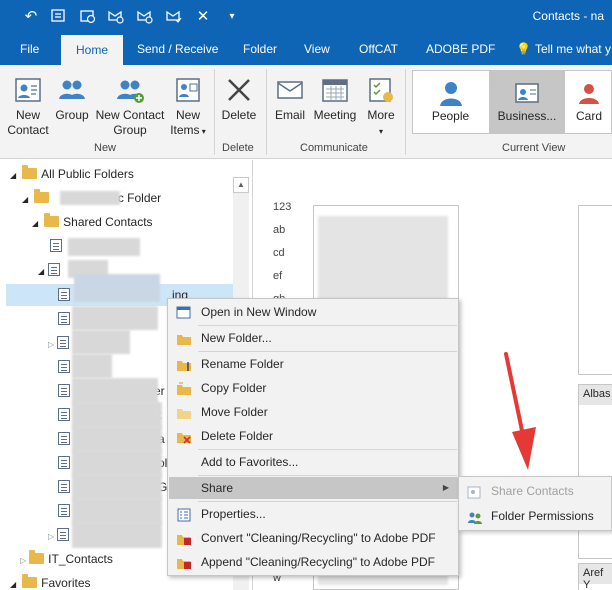 The width and height of the screenshot is (612, 590). I want to click on tree-item-contact-folder, so click(58, 246).